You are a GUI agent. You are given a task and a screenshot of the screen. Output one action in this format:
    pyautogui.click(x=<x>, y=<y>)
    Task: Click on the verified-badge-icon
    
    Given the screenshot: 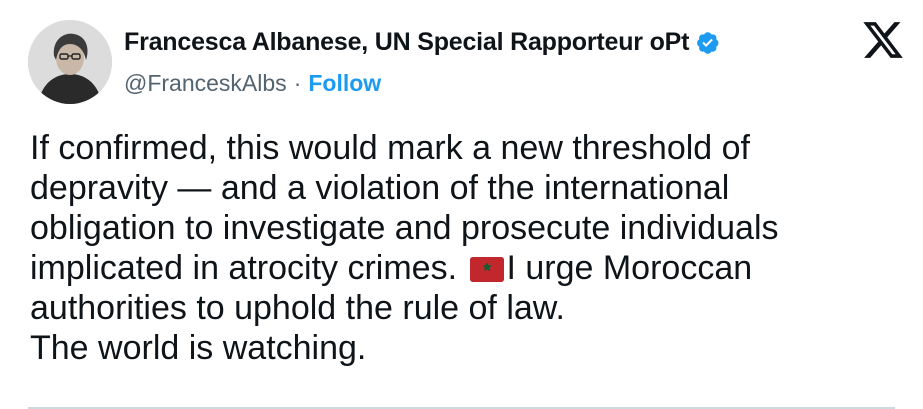 What is the action you would take?
    pyautogui.click(x=707, y=42)
    